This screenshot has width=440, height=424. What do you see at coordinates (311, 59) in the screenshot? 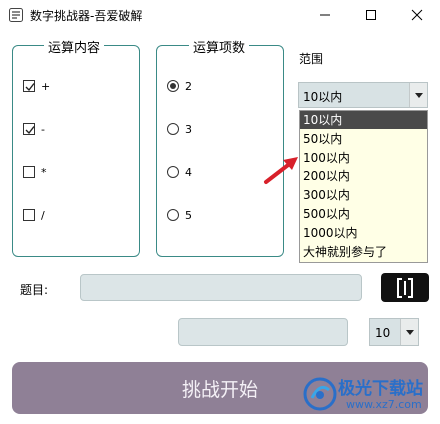
I see `range-label: 范围` at bounding box center [311, 59].